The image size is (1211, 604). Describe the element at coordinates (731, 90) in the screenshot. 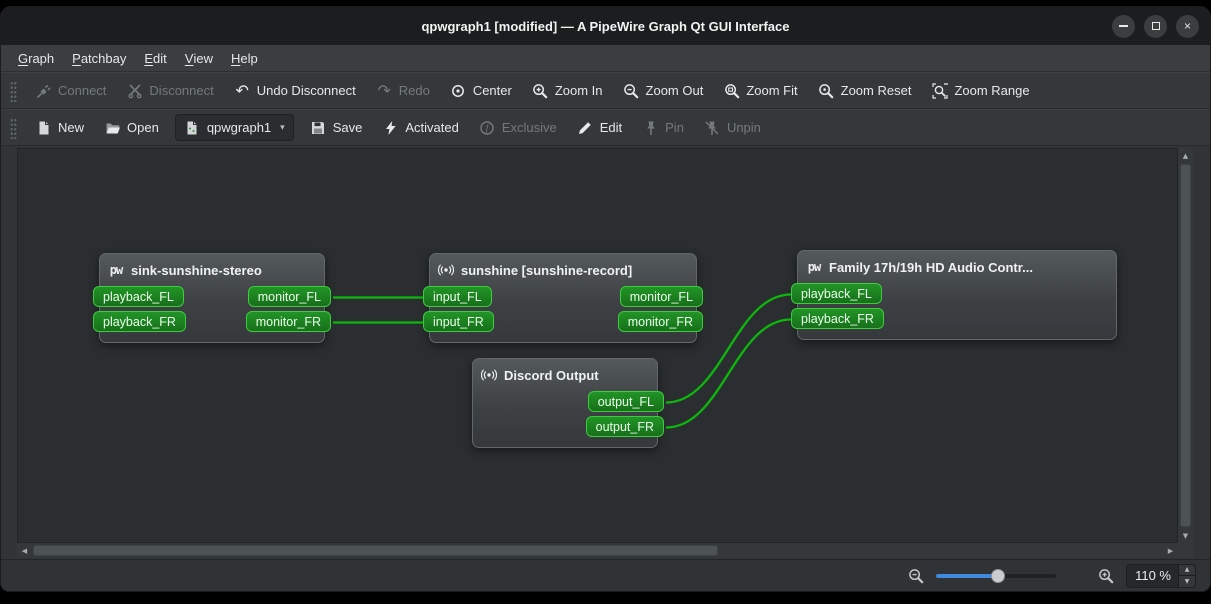

I see `zoom-fit-icon` at that location.